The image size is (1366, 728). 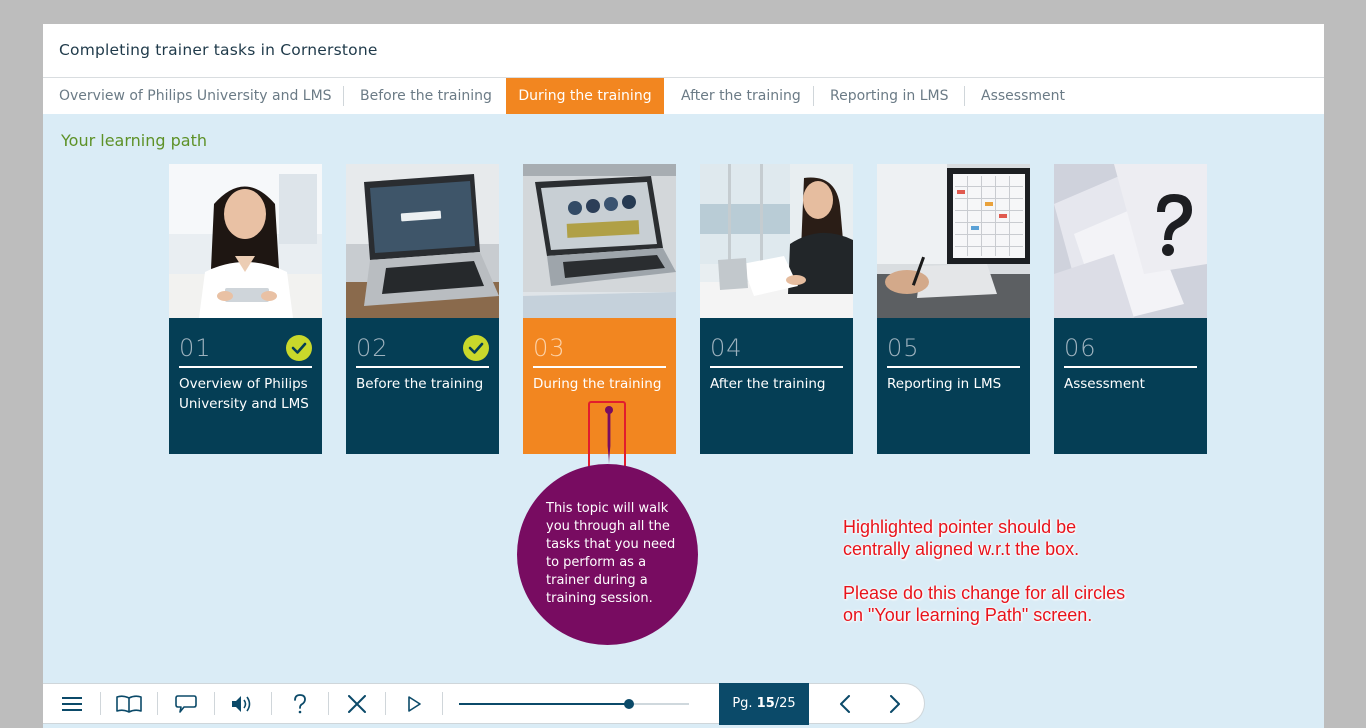 I want to click on card-number: 04, so click(x=726, y=348).